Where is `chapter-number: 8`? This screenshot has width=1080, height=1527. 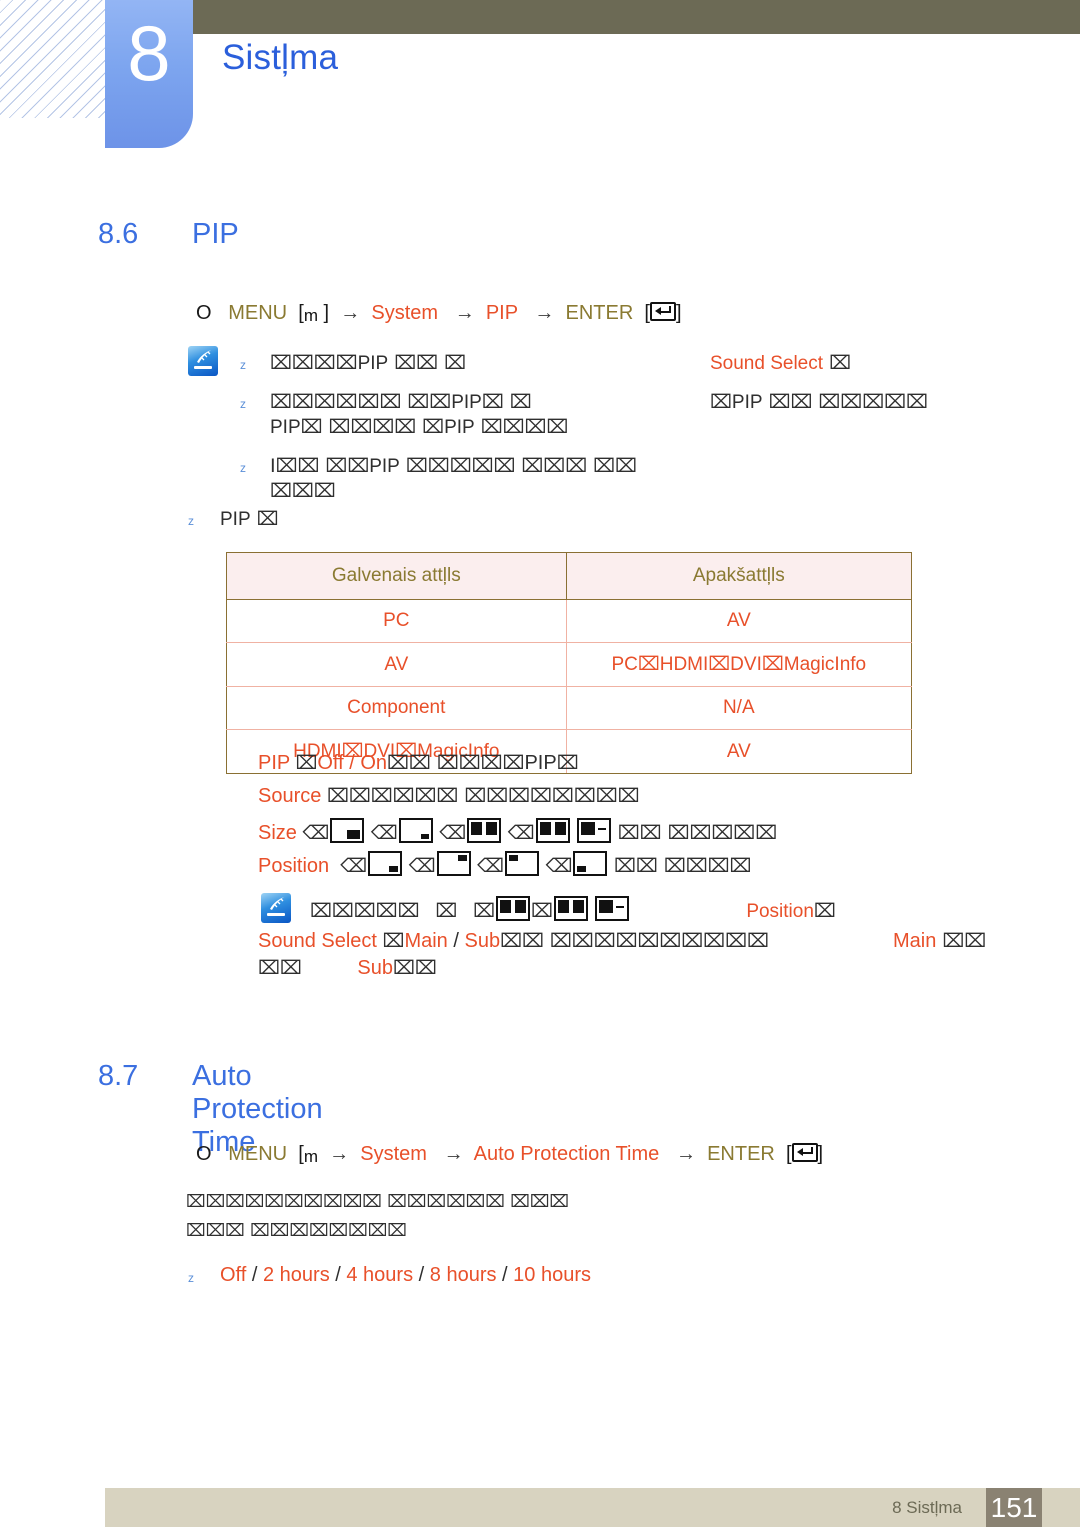 chapter-number: 8 is located at coordinates (149, 53).